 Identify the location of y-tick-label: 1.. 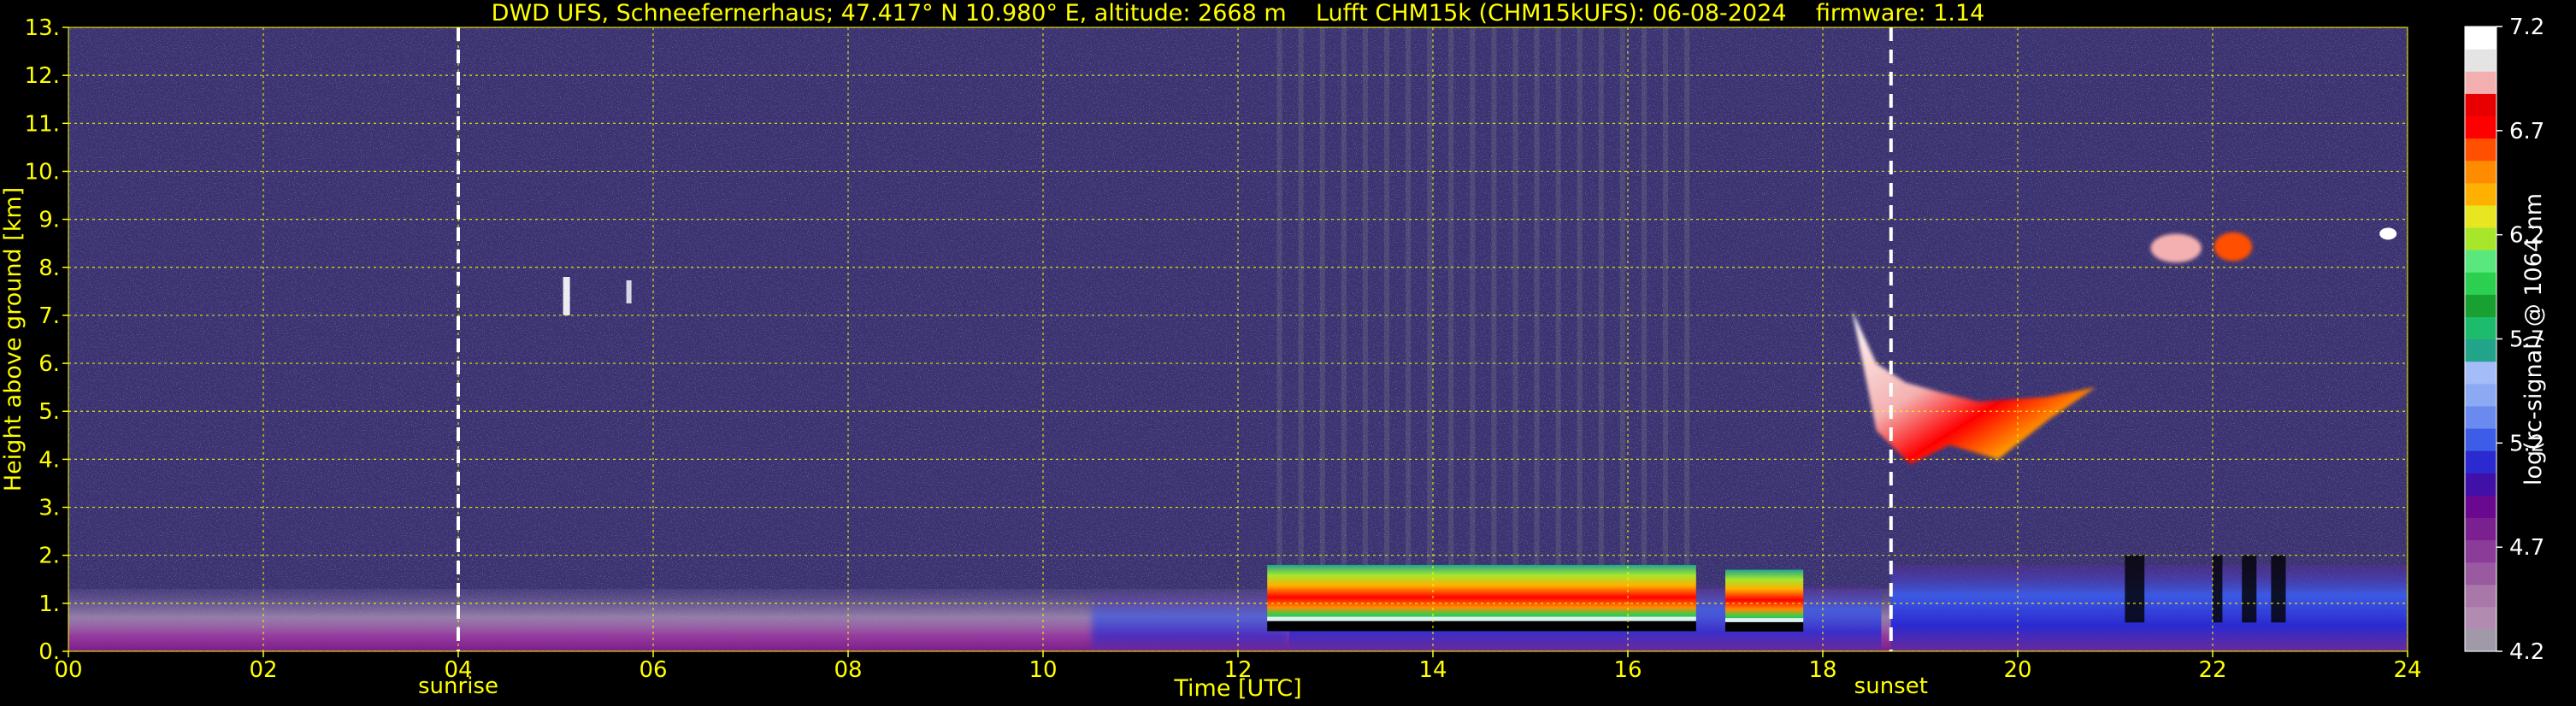
(49, 604).